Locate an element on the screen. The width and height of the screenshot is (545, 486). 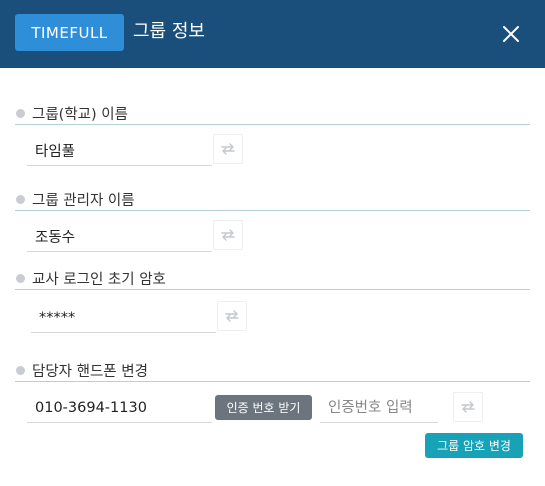
teacher-password-input is located at coordinates (123, 318).